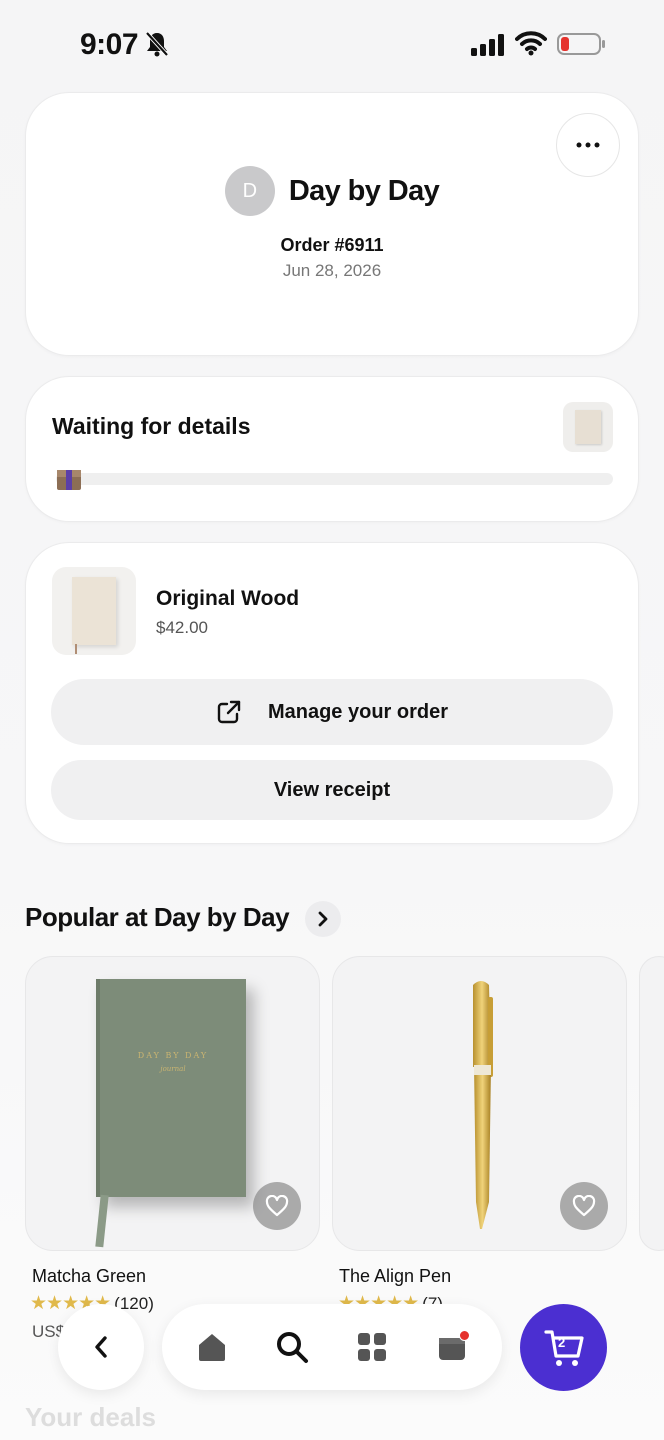  I want to click on battery-icon, so click(581, 44).